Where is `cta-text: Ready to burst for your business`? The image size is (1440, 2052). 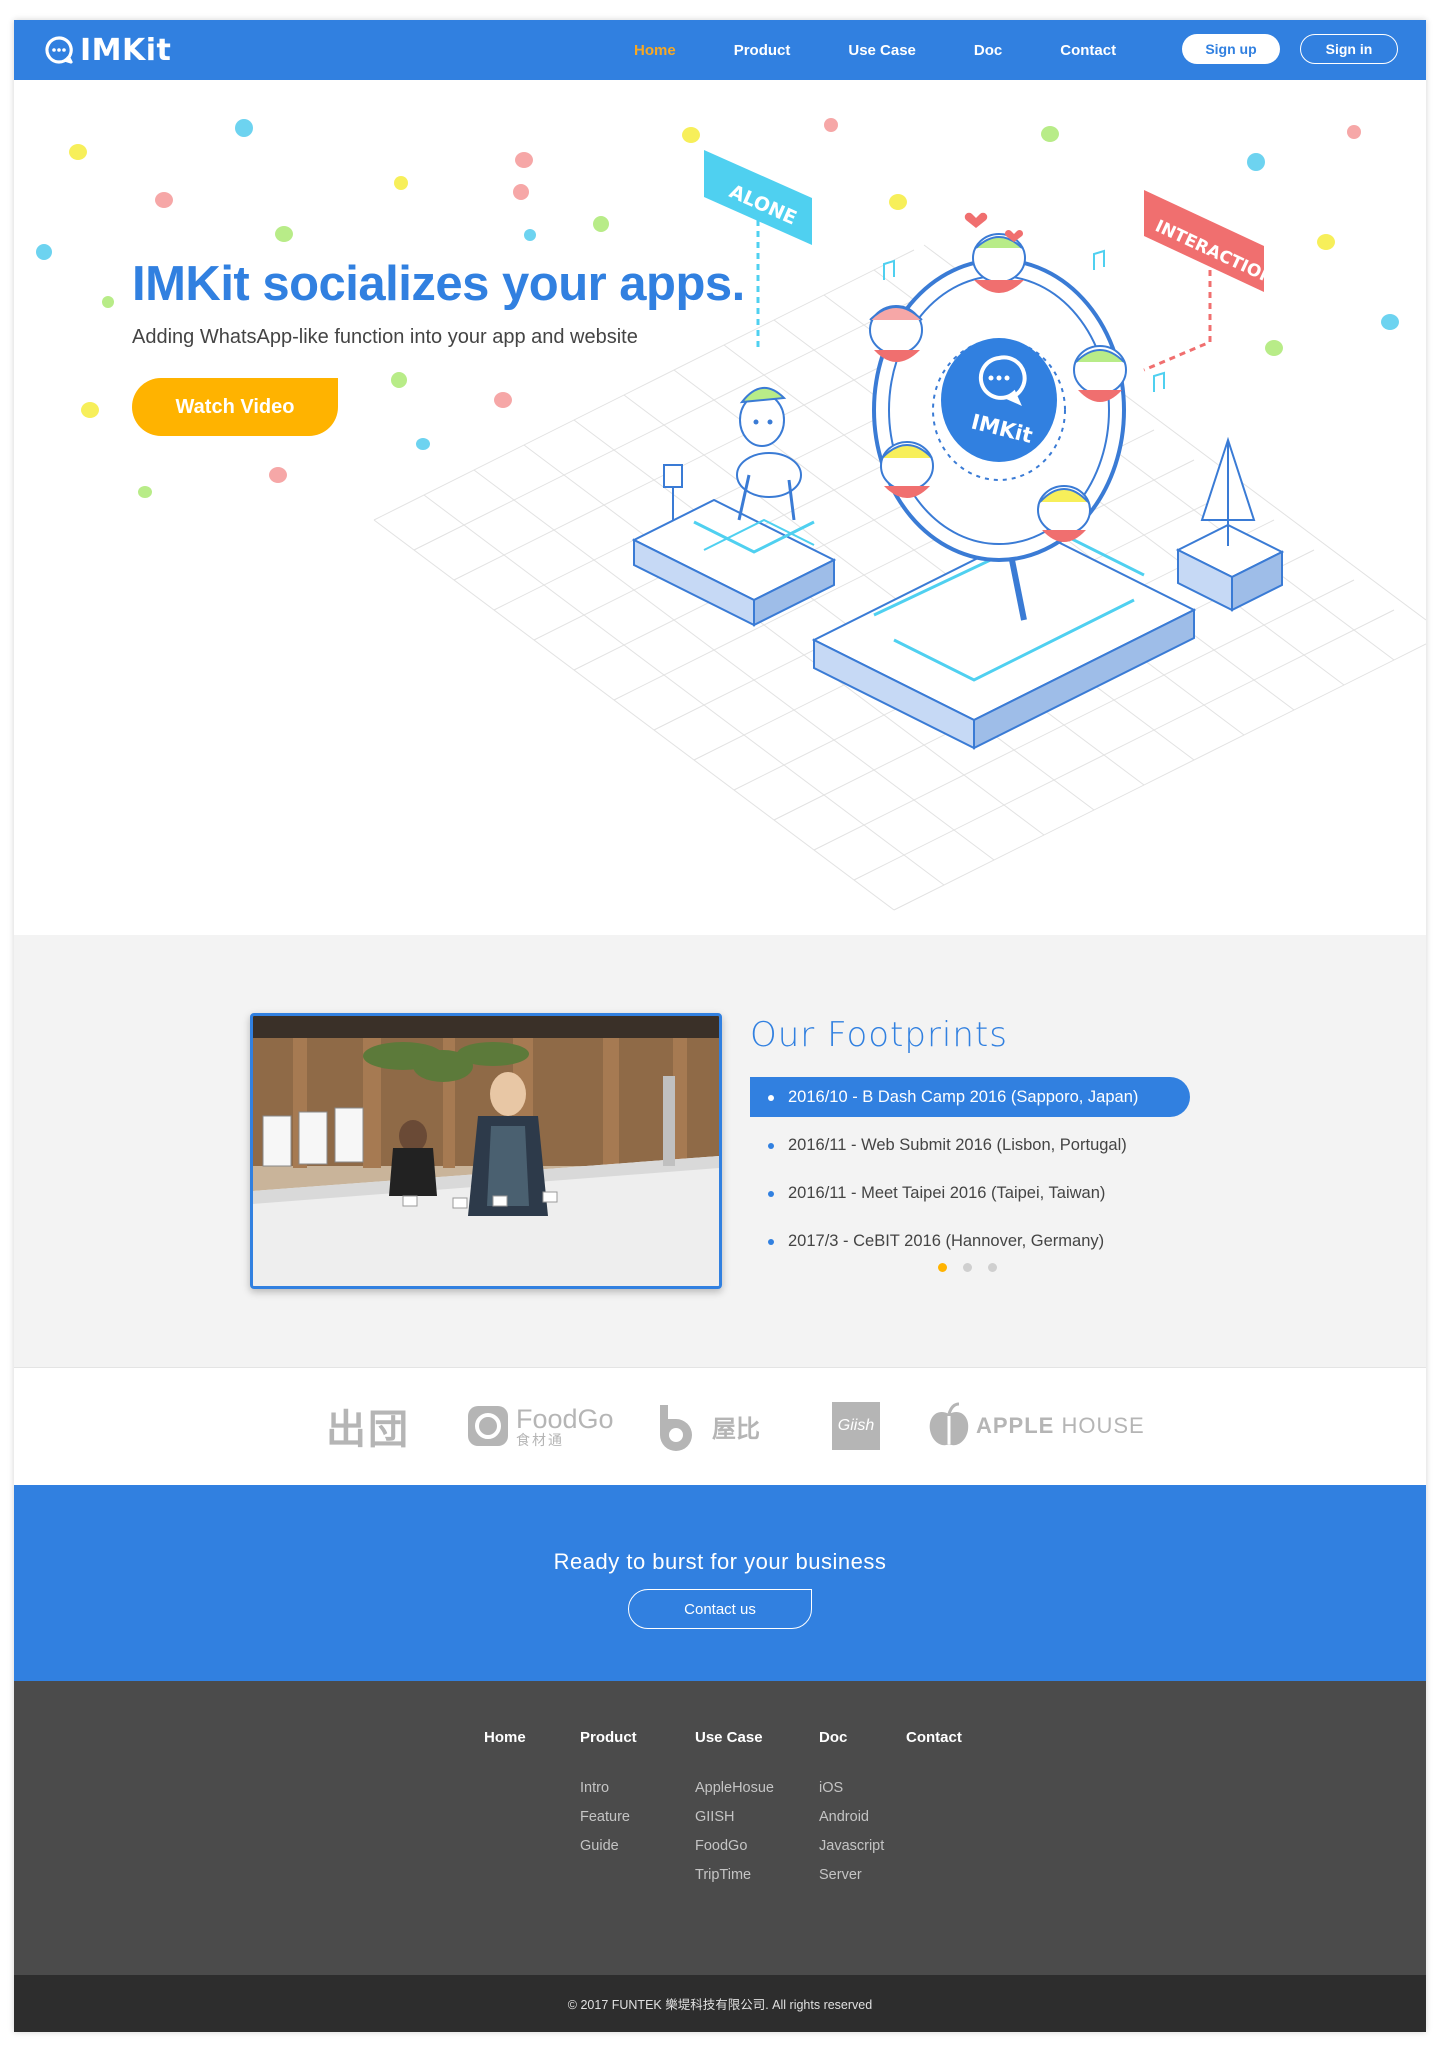
cta-text: Ready to burst for your business is located at coordinates (720, 1561).